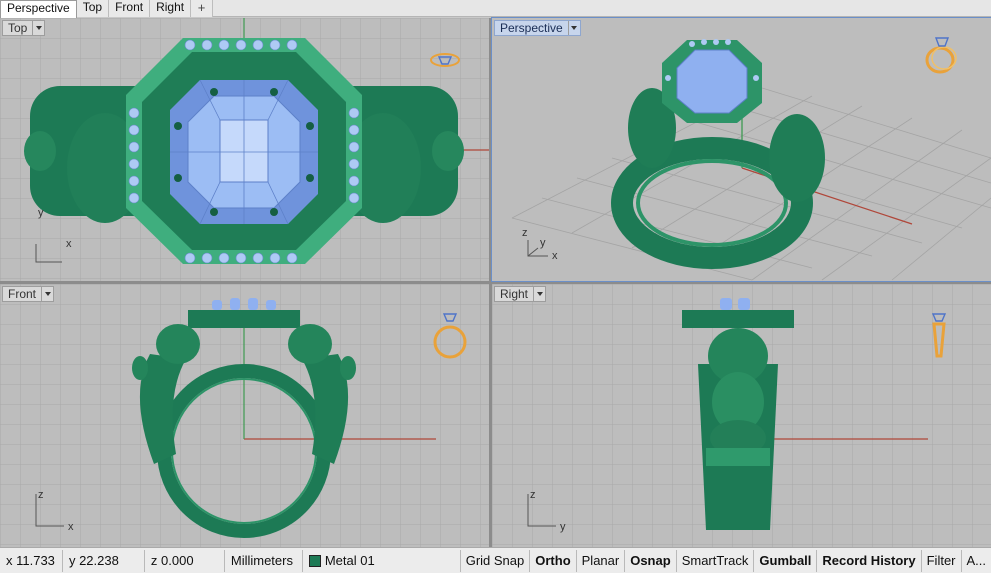 The height and width of the screenshot is (573, 991). What do you see at coordinates (651, 560) in the screenshot?
I see `osnap-toggle: Osnap` at bounding box center [651, 560].